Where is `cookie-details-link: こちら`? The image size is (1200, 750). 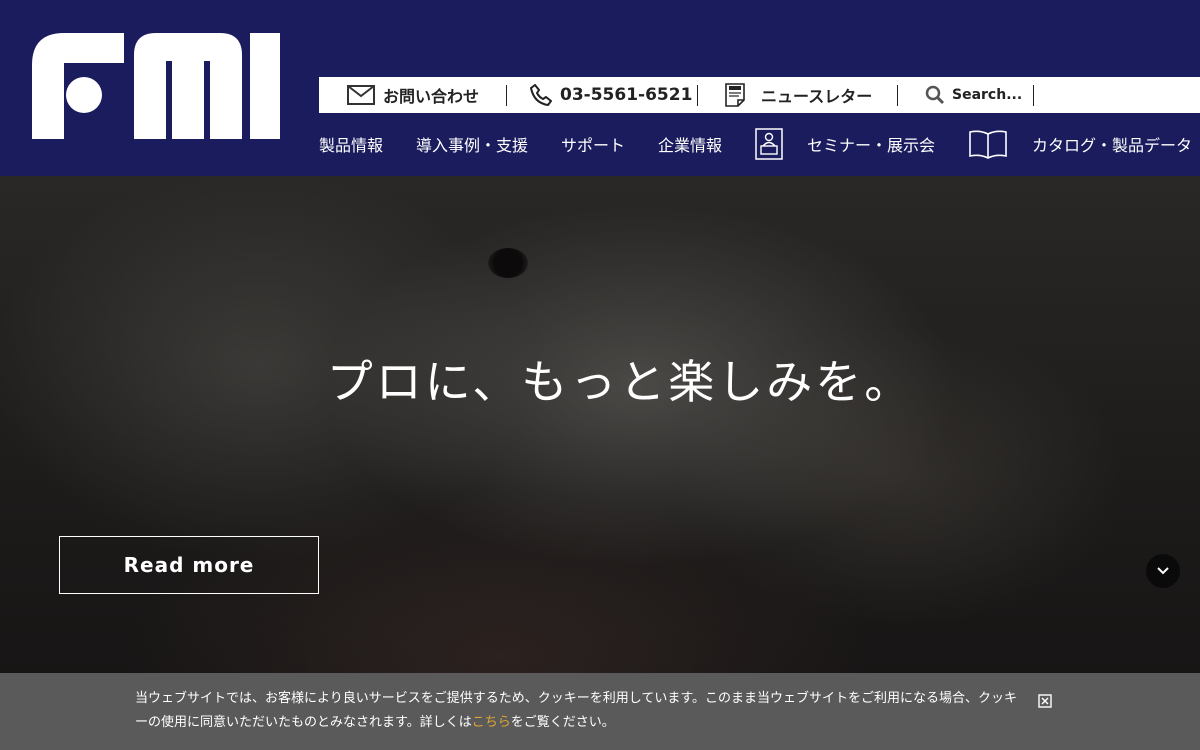 cookie-details-link: こちら is located at coordinates (491, 722).